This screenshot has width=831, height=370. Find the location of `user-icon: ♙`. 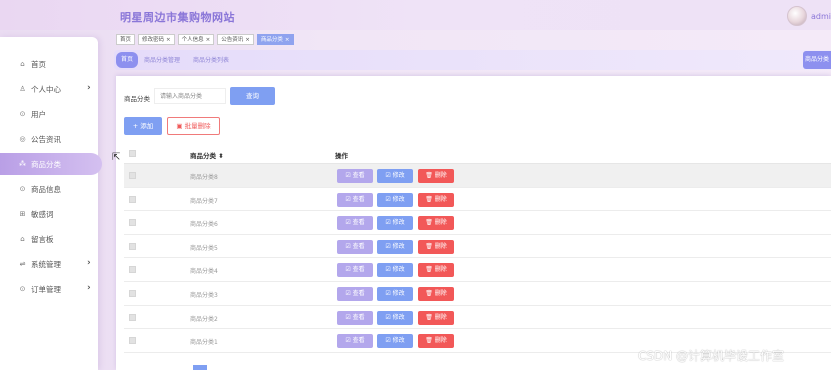

user-icon: ♙ is located at coordinates (22, 89).